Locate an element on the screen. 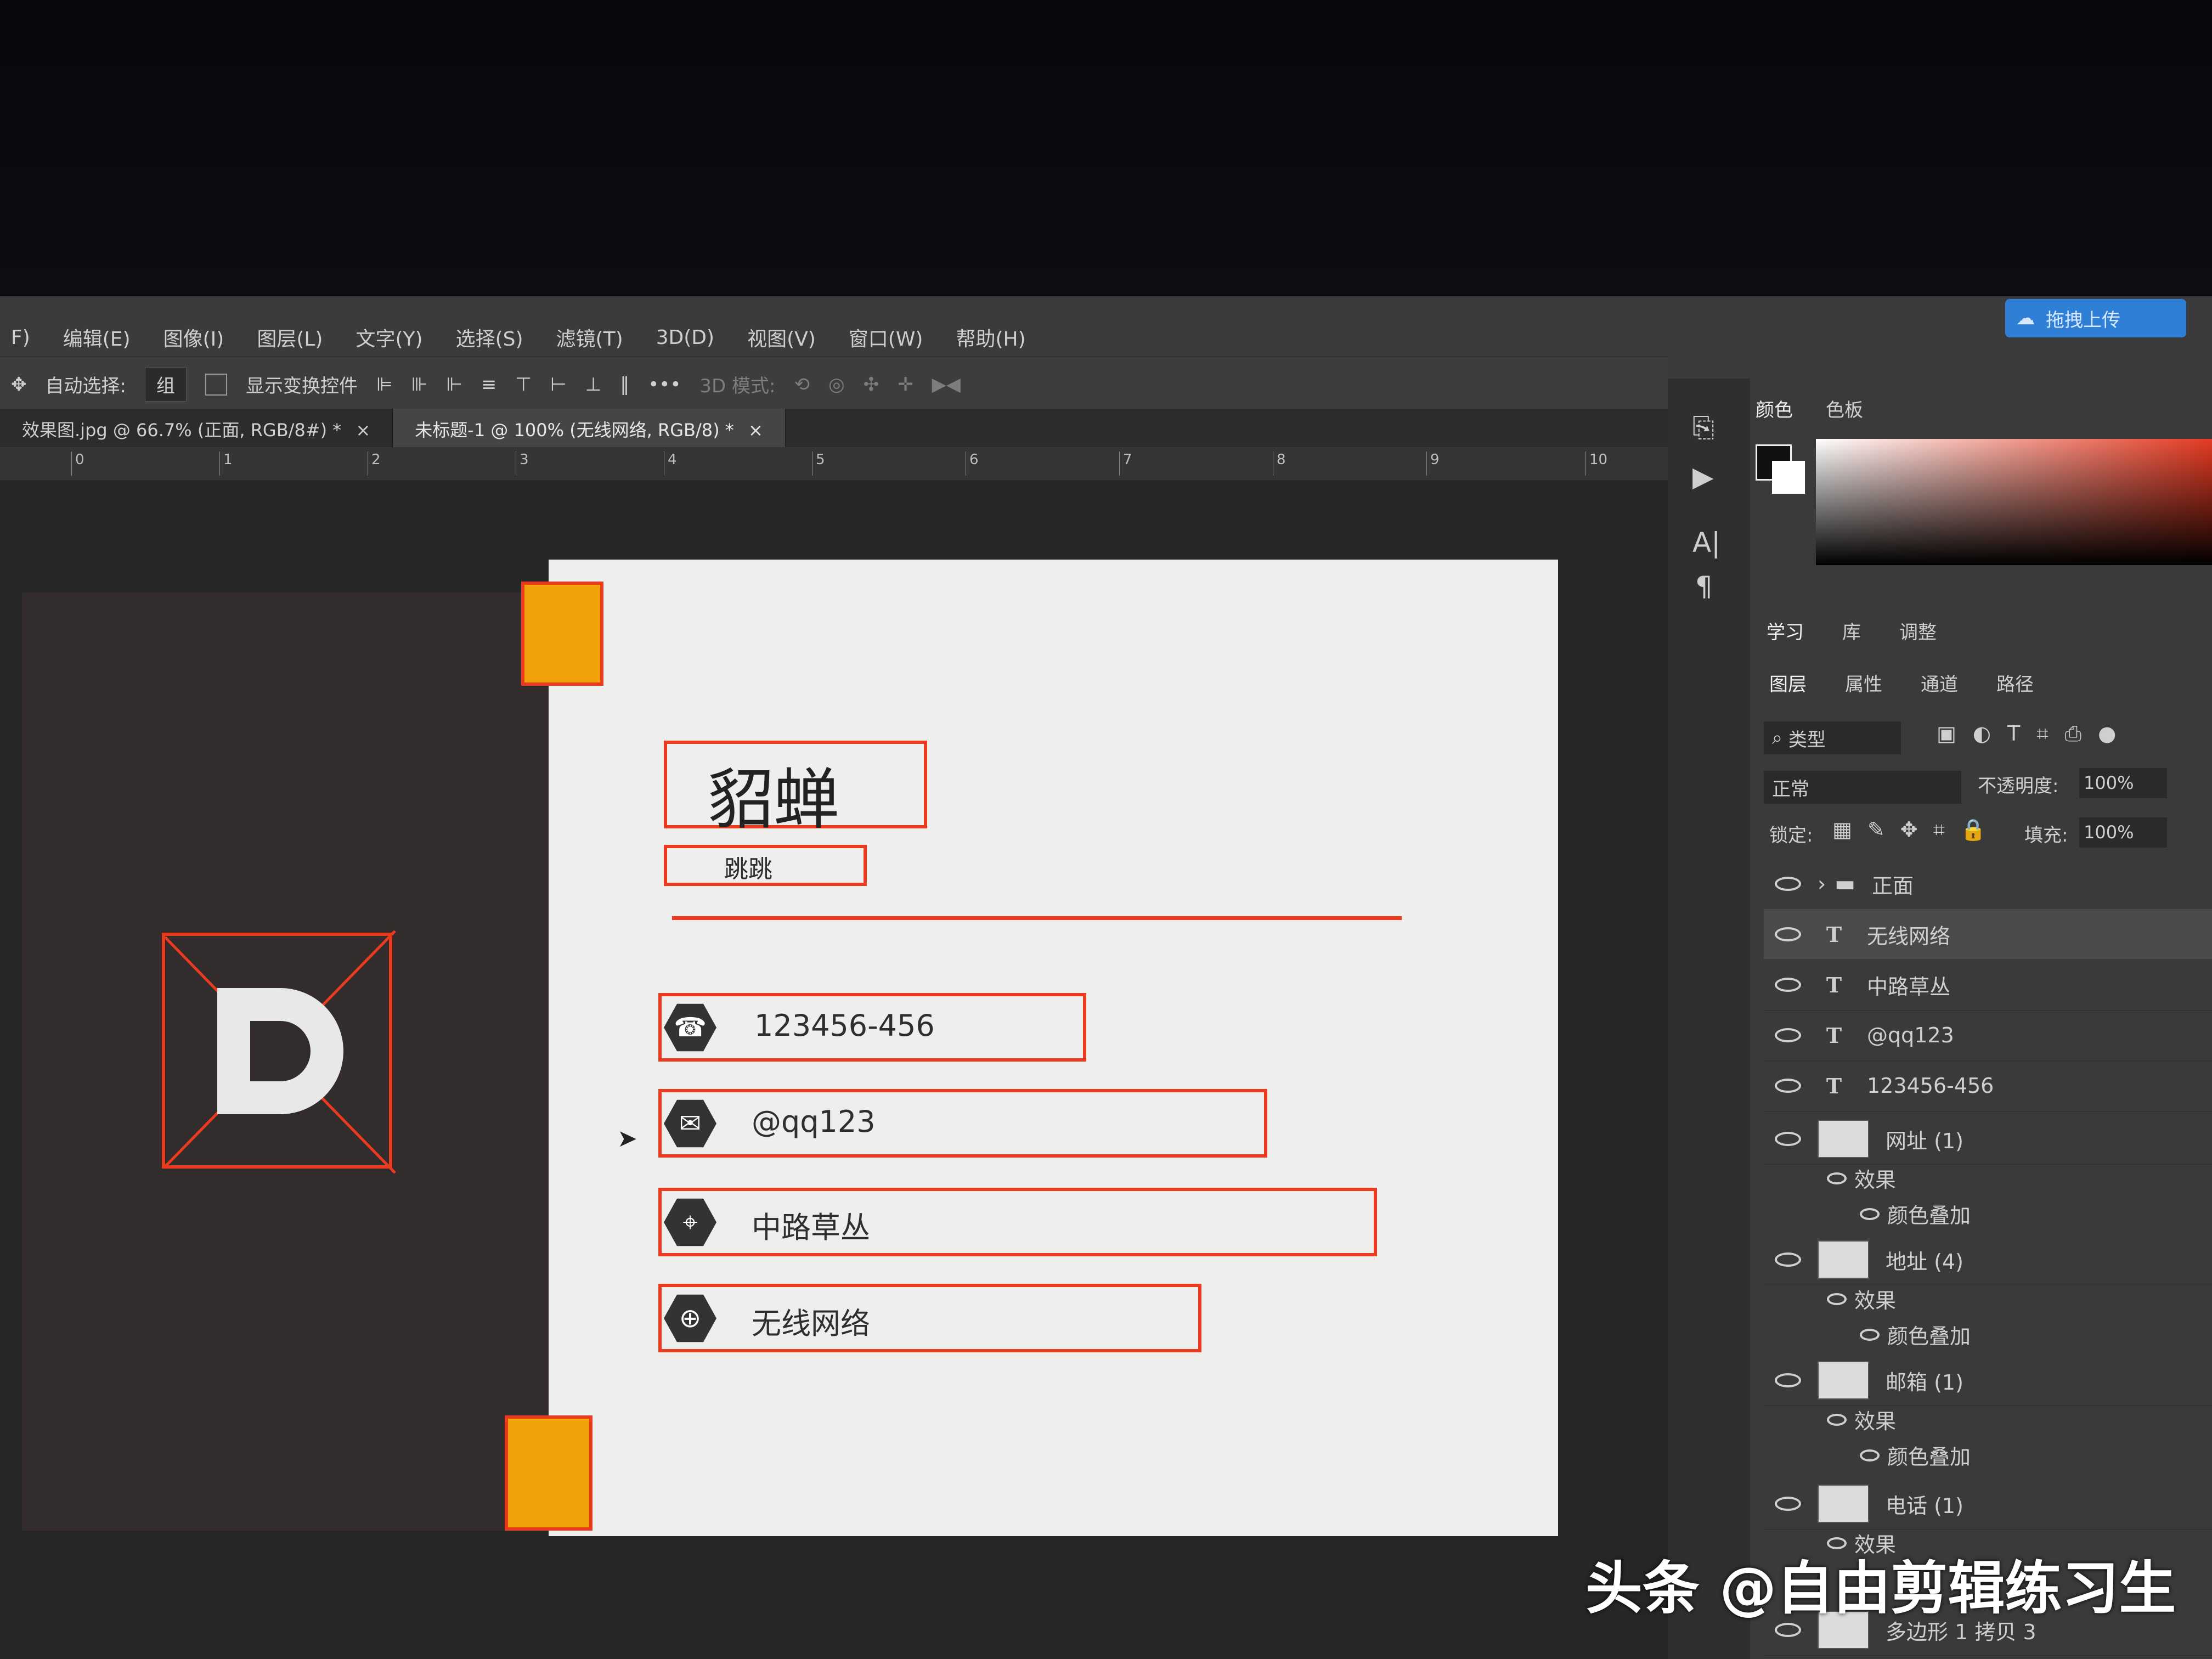  tab-untitled-1: 未标题-1 @ 100% (无线网络, RGB/8) * × is located at coordinates (589, 428).